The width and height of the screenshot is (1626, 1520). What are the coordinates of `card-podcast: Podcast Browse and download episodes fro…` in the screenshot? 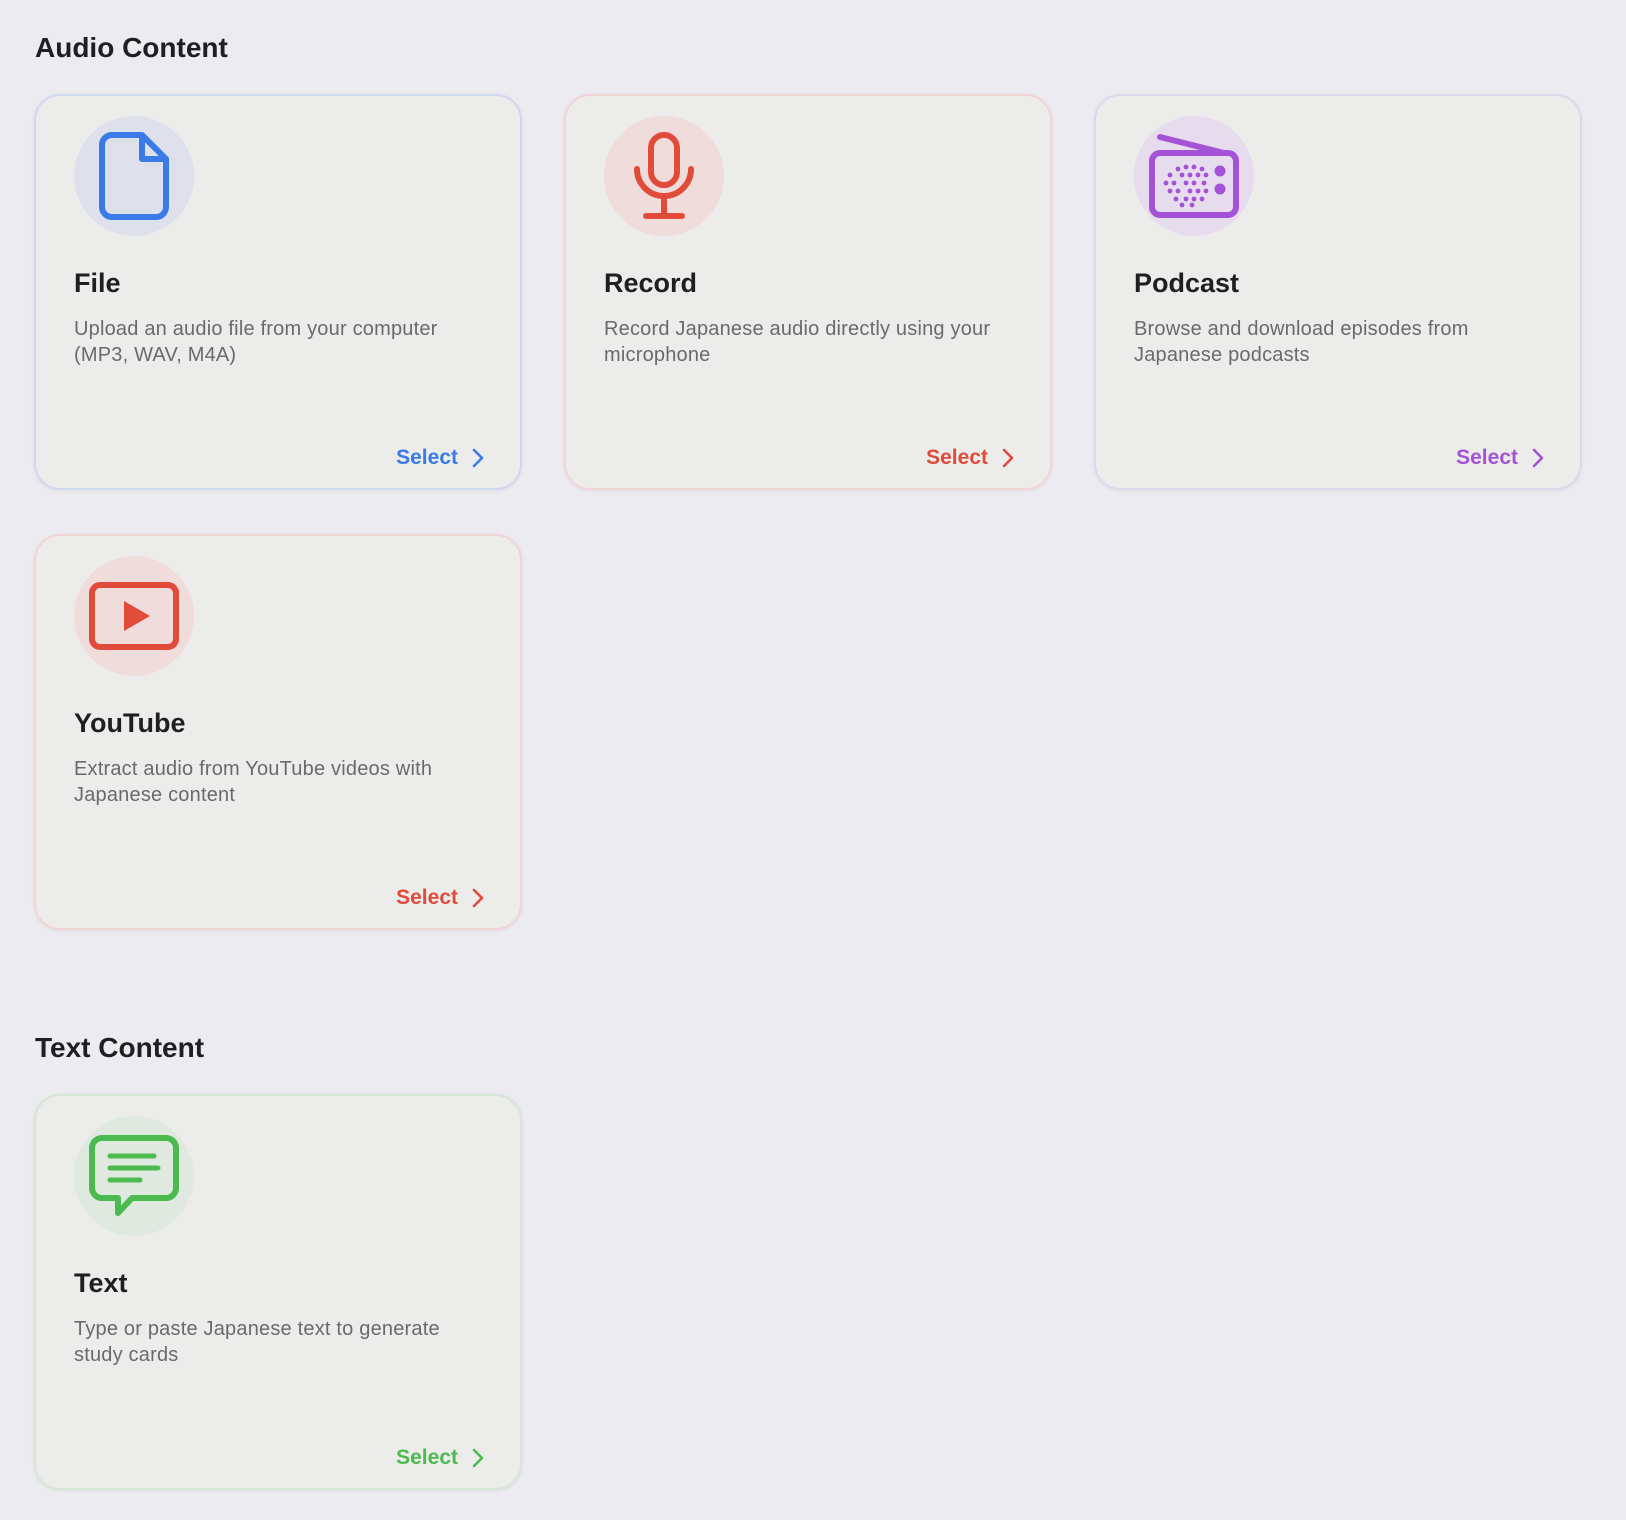 It's located at (1338, 292).